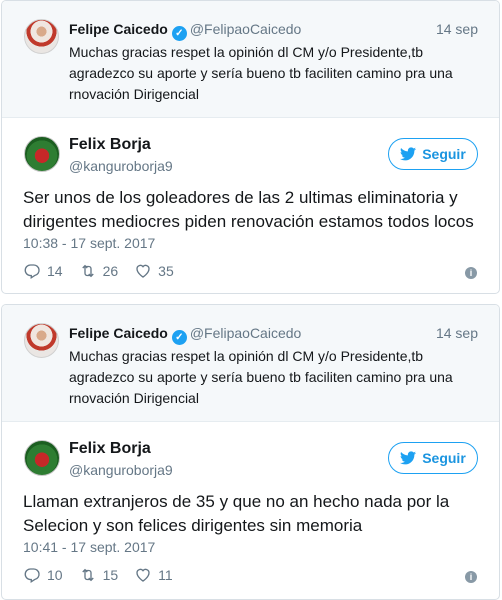 The height and width of the screenshot is (600, 502). I want to click on like-count: 11, so click(165, 575).